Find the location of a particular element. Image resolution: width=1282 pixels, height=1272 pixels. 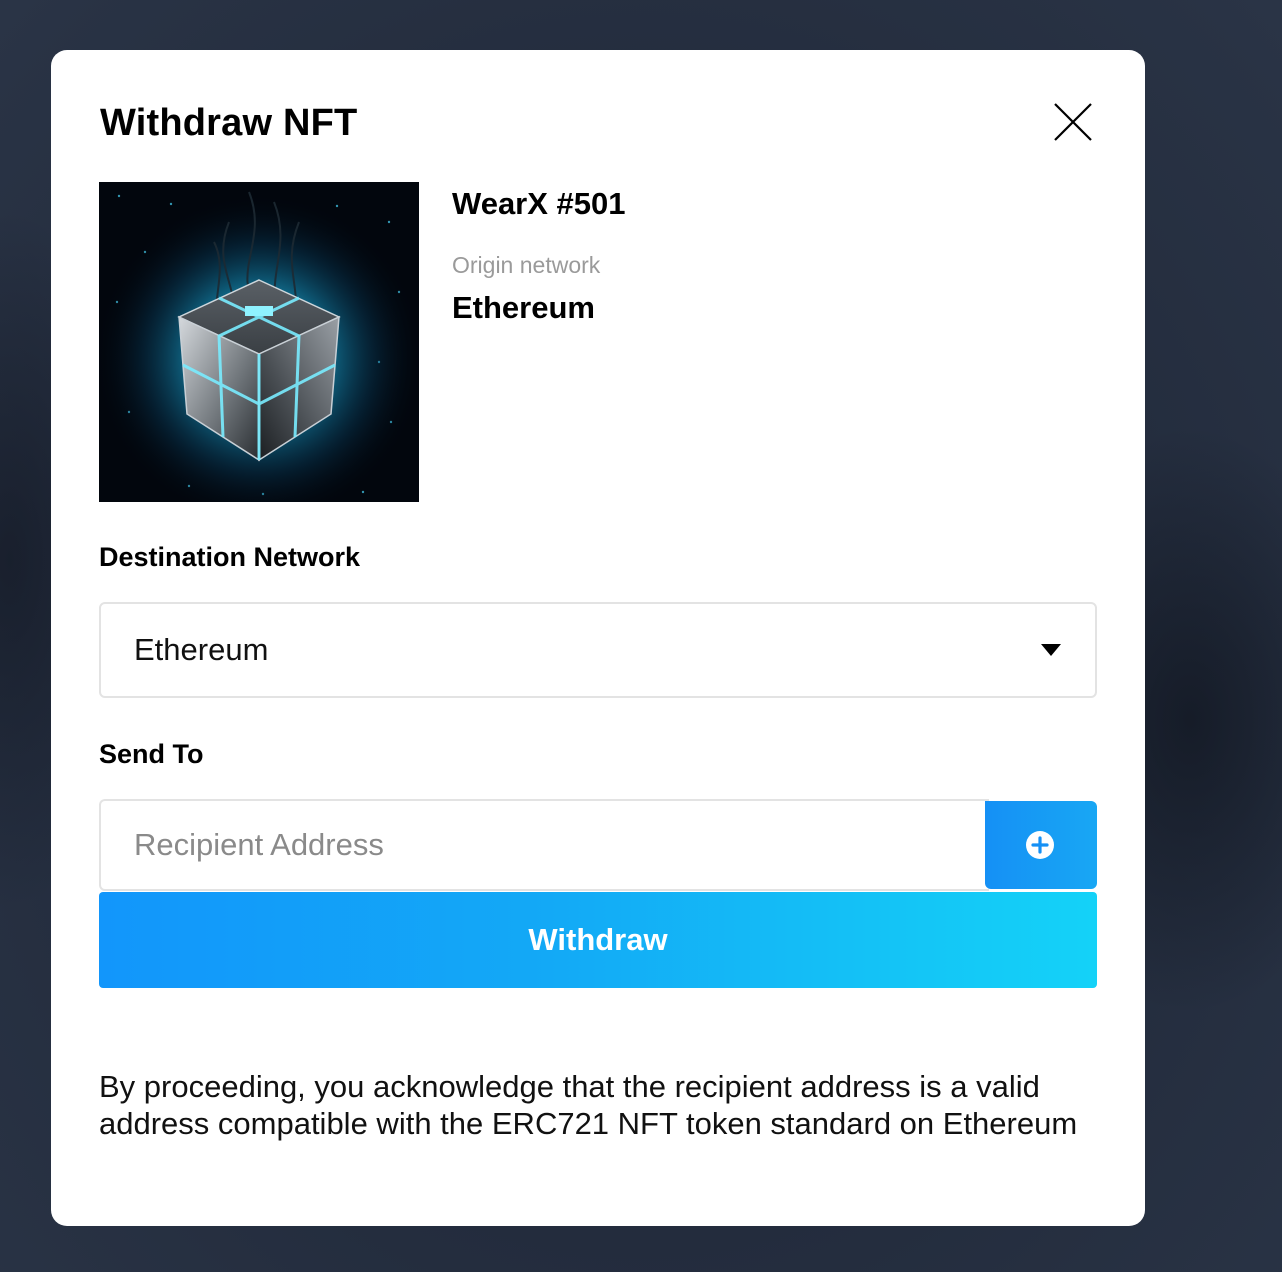

destination-network-value: Ethereum is located at coordinates (201, 649).